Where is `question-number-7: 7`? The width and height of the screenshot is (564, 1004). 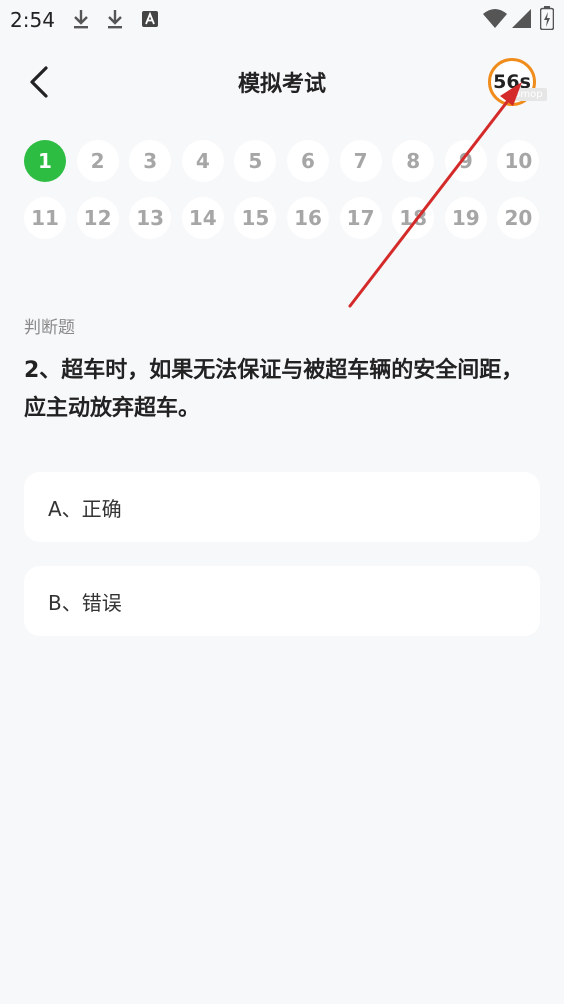 question-number-7: 7 is located at coordinates (360, 161).